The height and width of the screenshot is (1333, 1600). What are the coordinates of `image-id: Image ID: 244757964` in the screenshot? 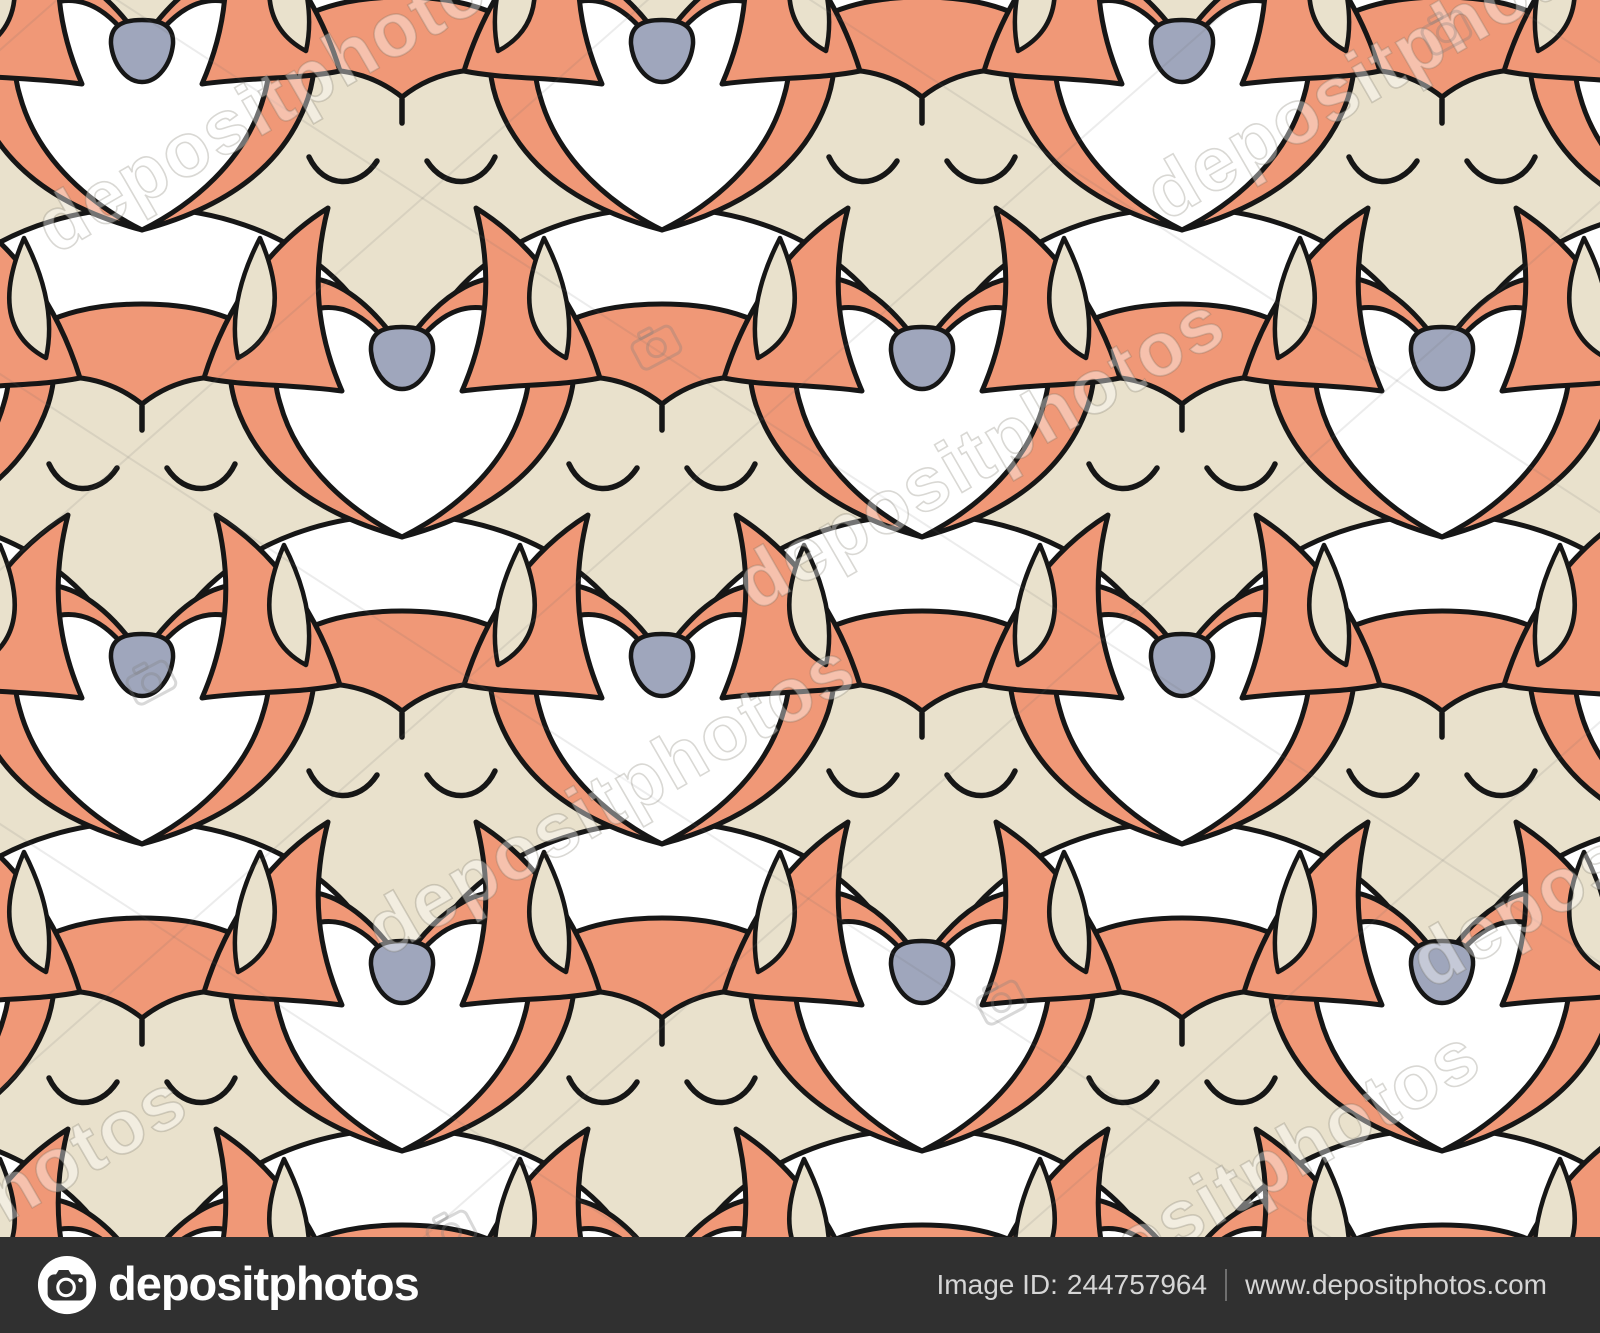 It's located at (1072, 1285).